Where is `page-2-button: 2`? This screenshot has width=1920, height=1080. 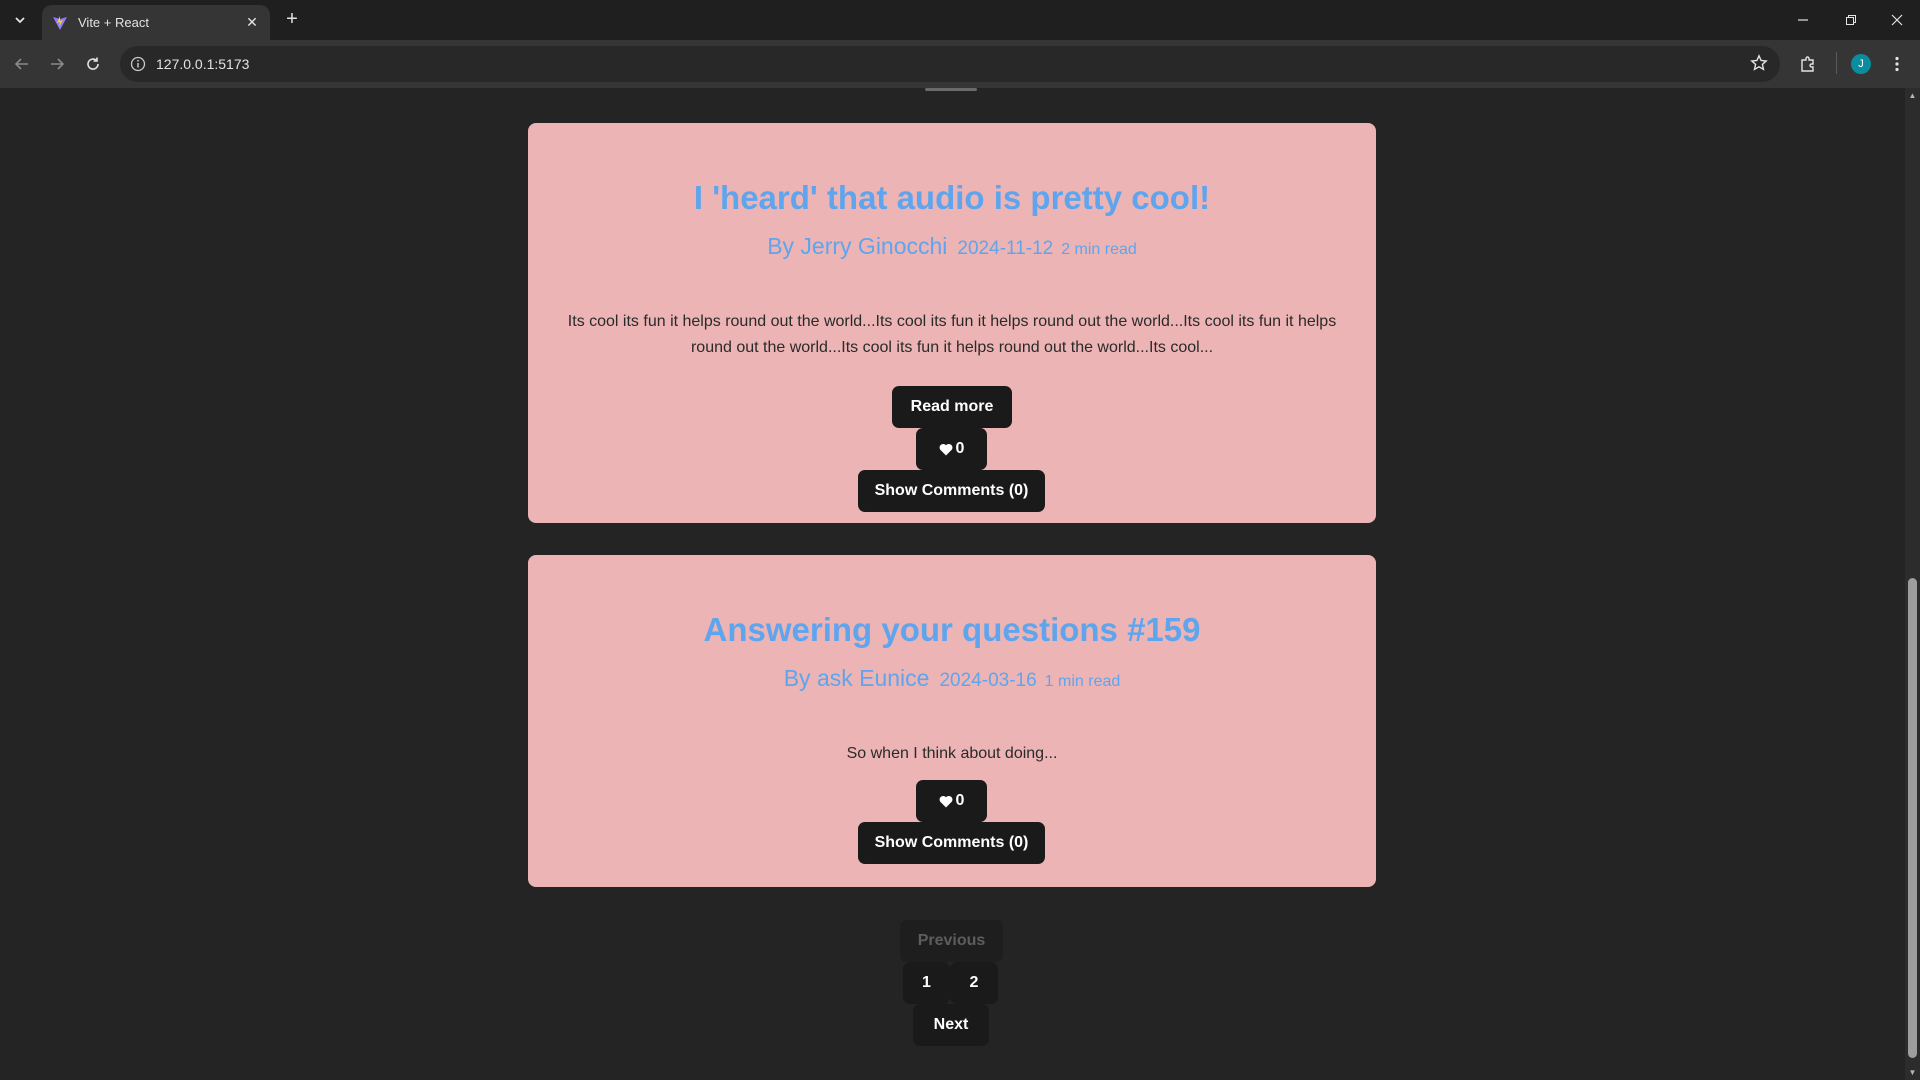 page-2-button: 2 is located at coordinates (974, 983).